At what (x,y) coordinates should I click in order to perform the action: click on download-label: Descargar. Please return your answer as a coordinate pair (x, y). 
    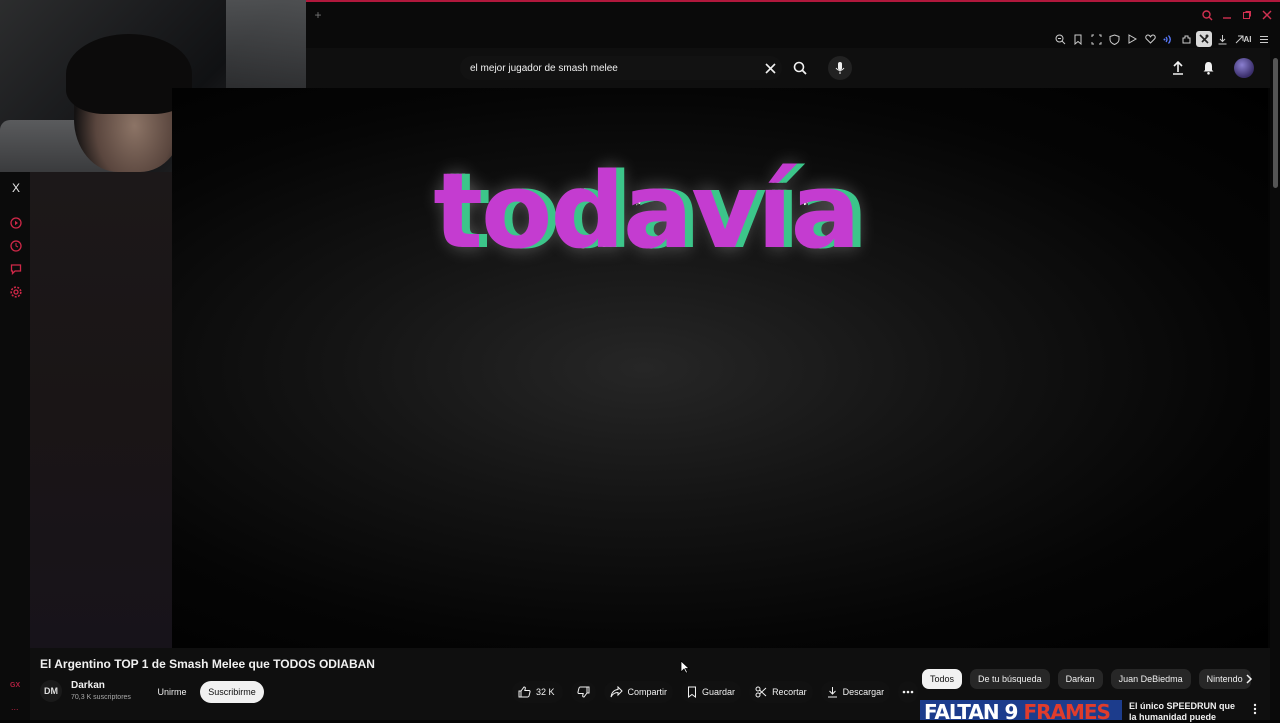
    Looking at the image, I should click on (863, 692).